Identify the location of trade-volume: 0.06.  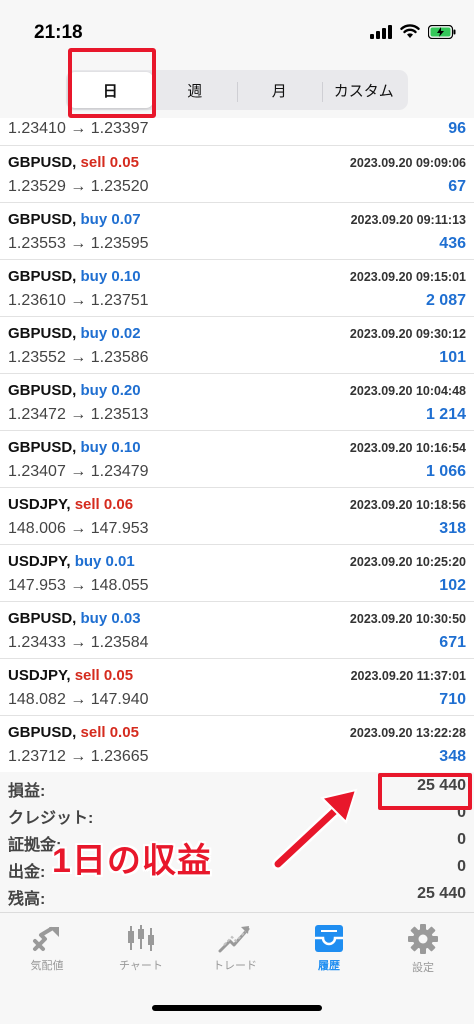
(118, 504).